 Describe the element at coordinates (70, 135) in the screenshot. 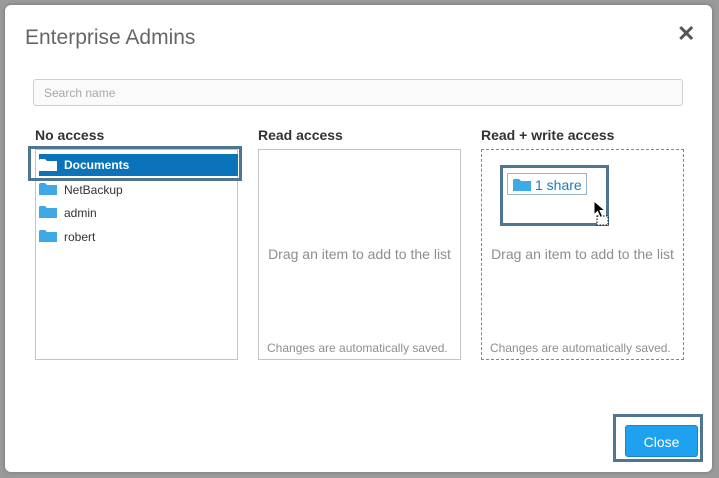

I see `column-title-no-access: No access` at that location.